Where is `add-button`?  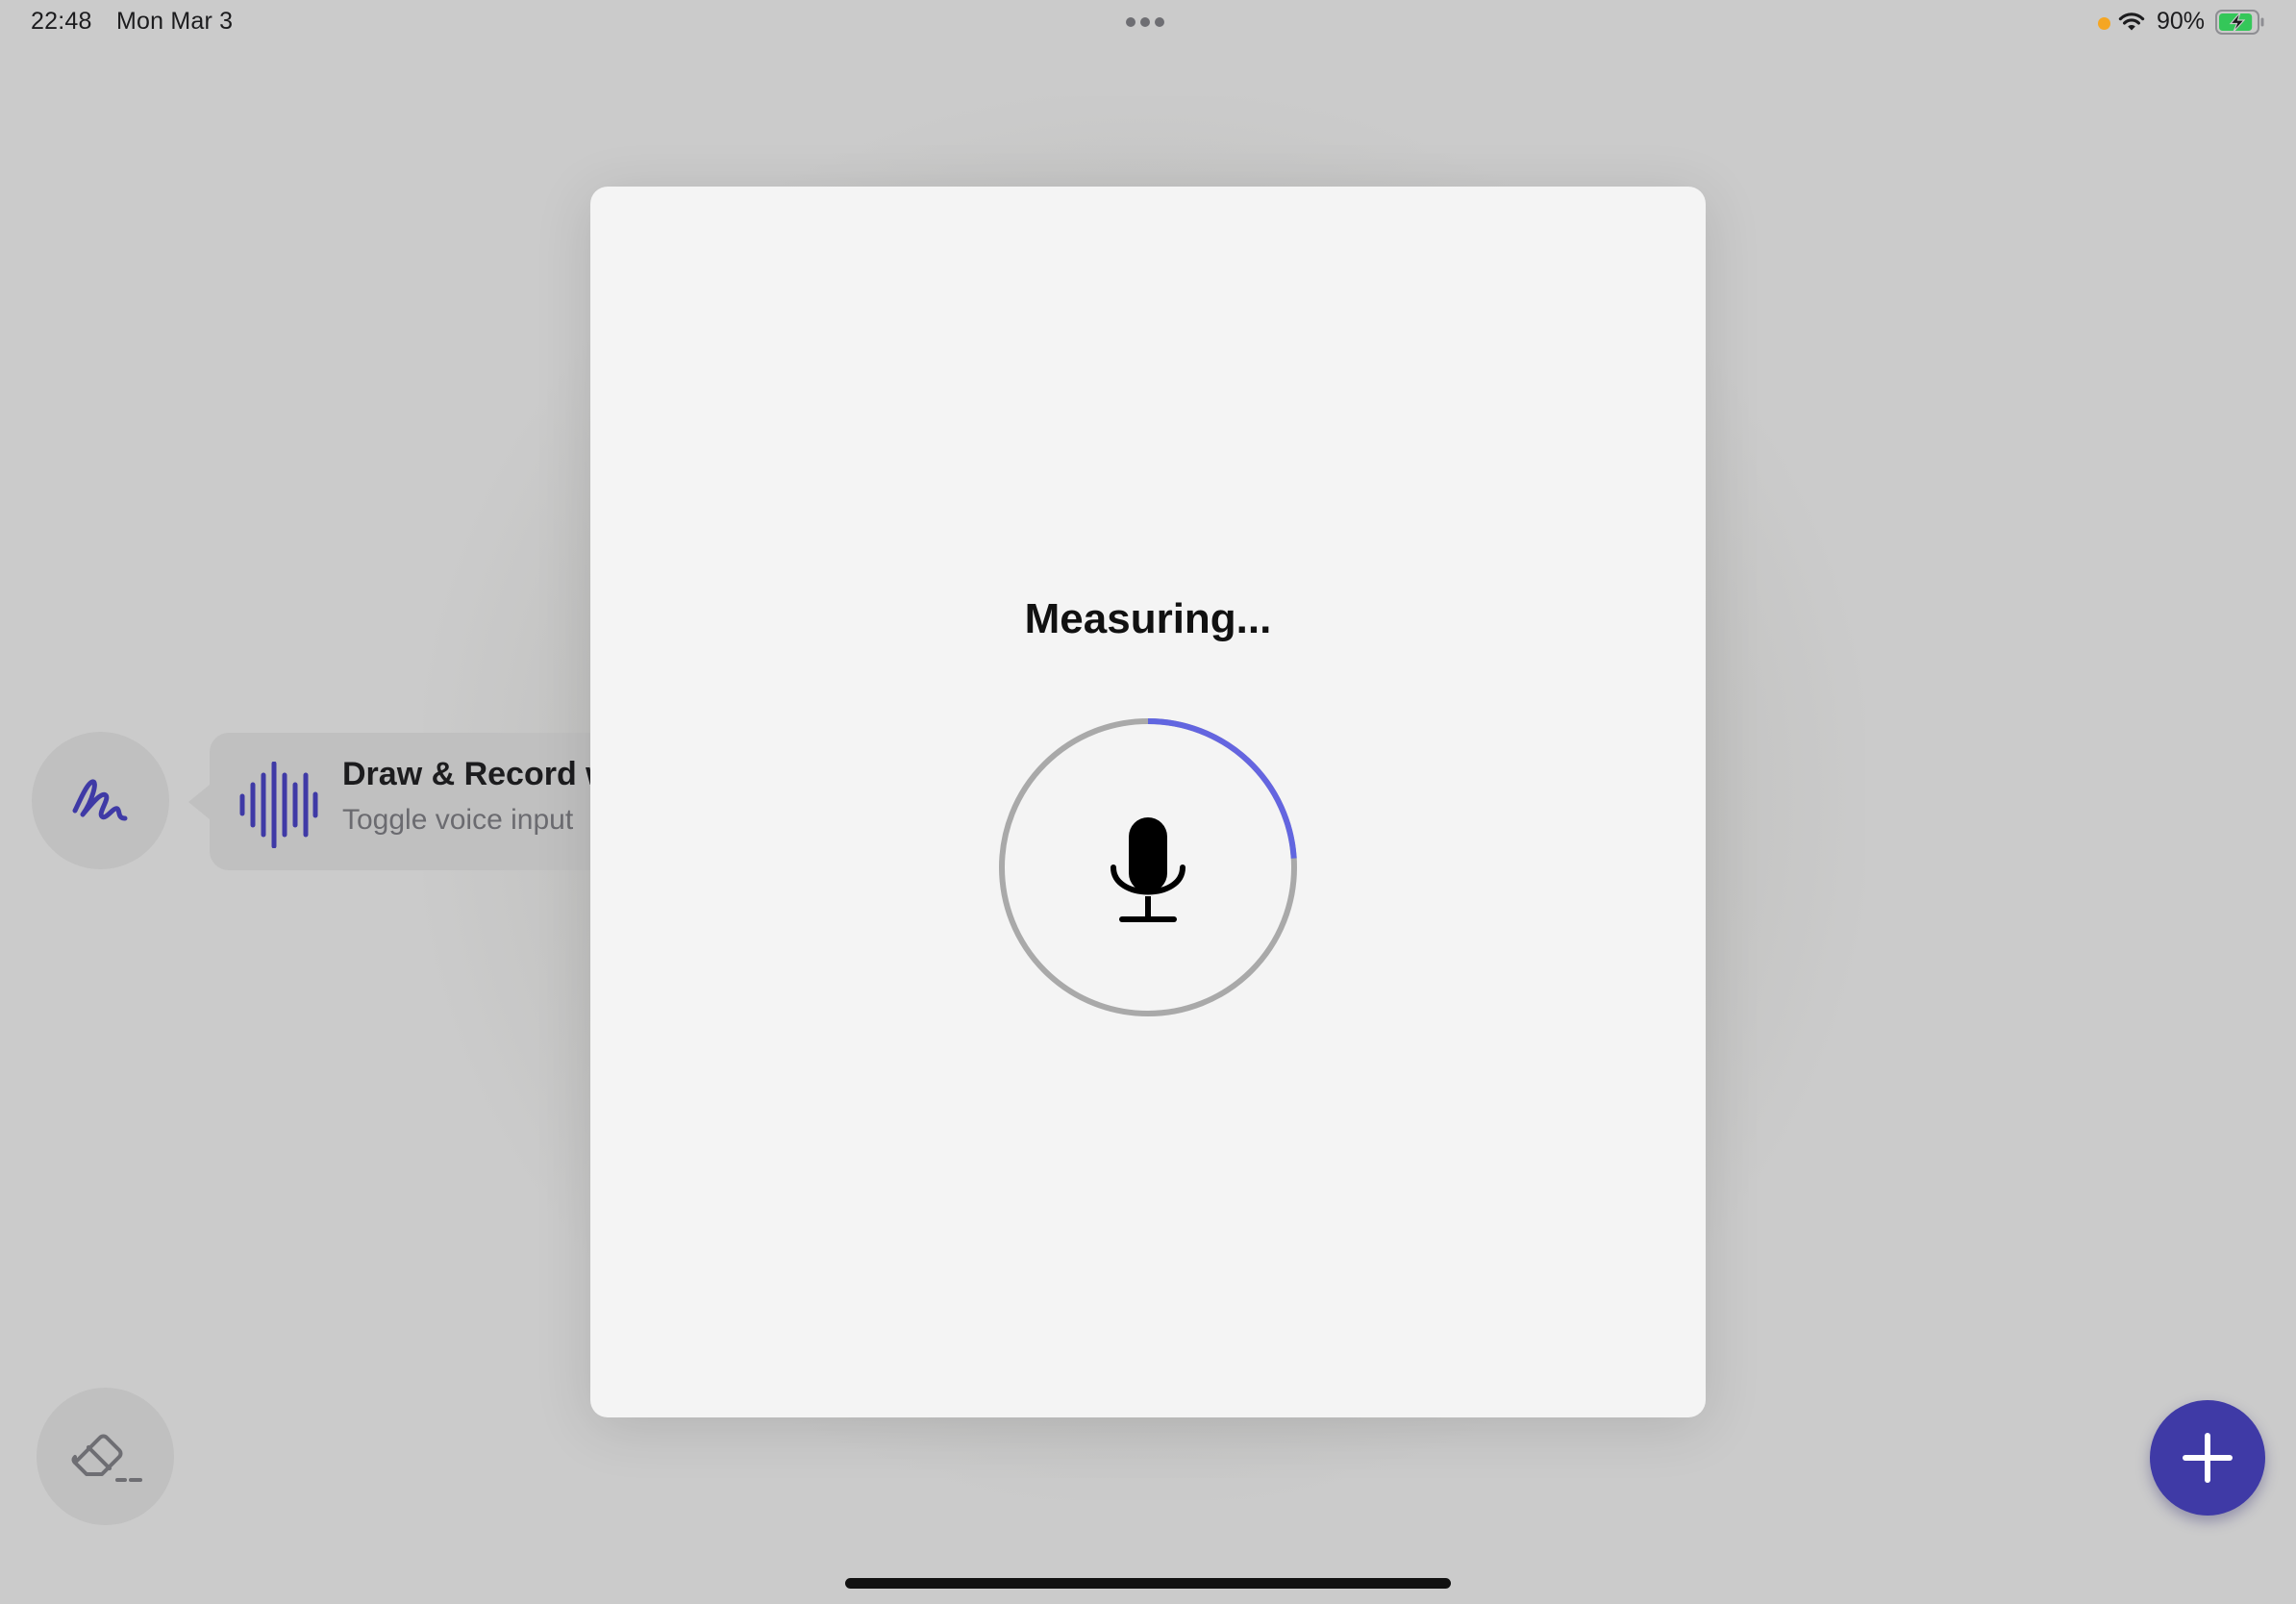 add-button is located at coordinates (2207, 1458).